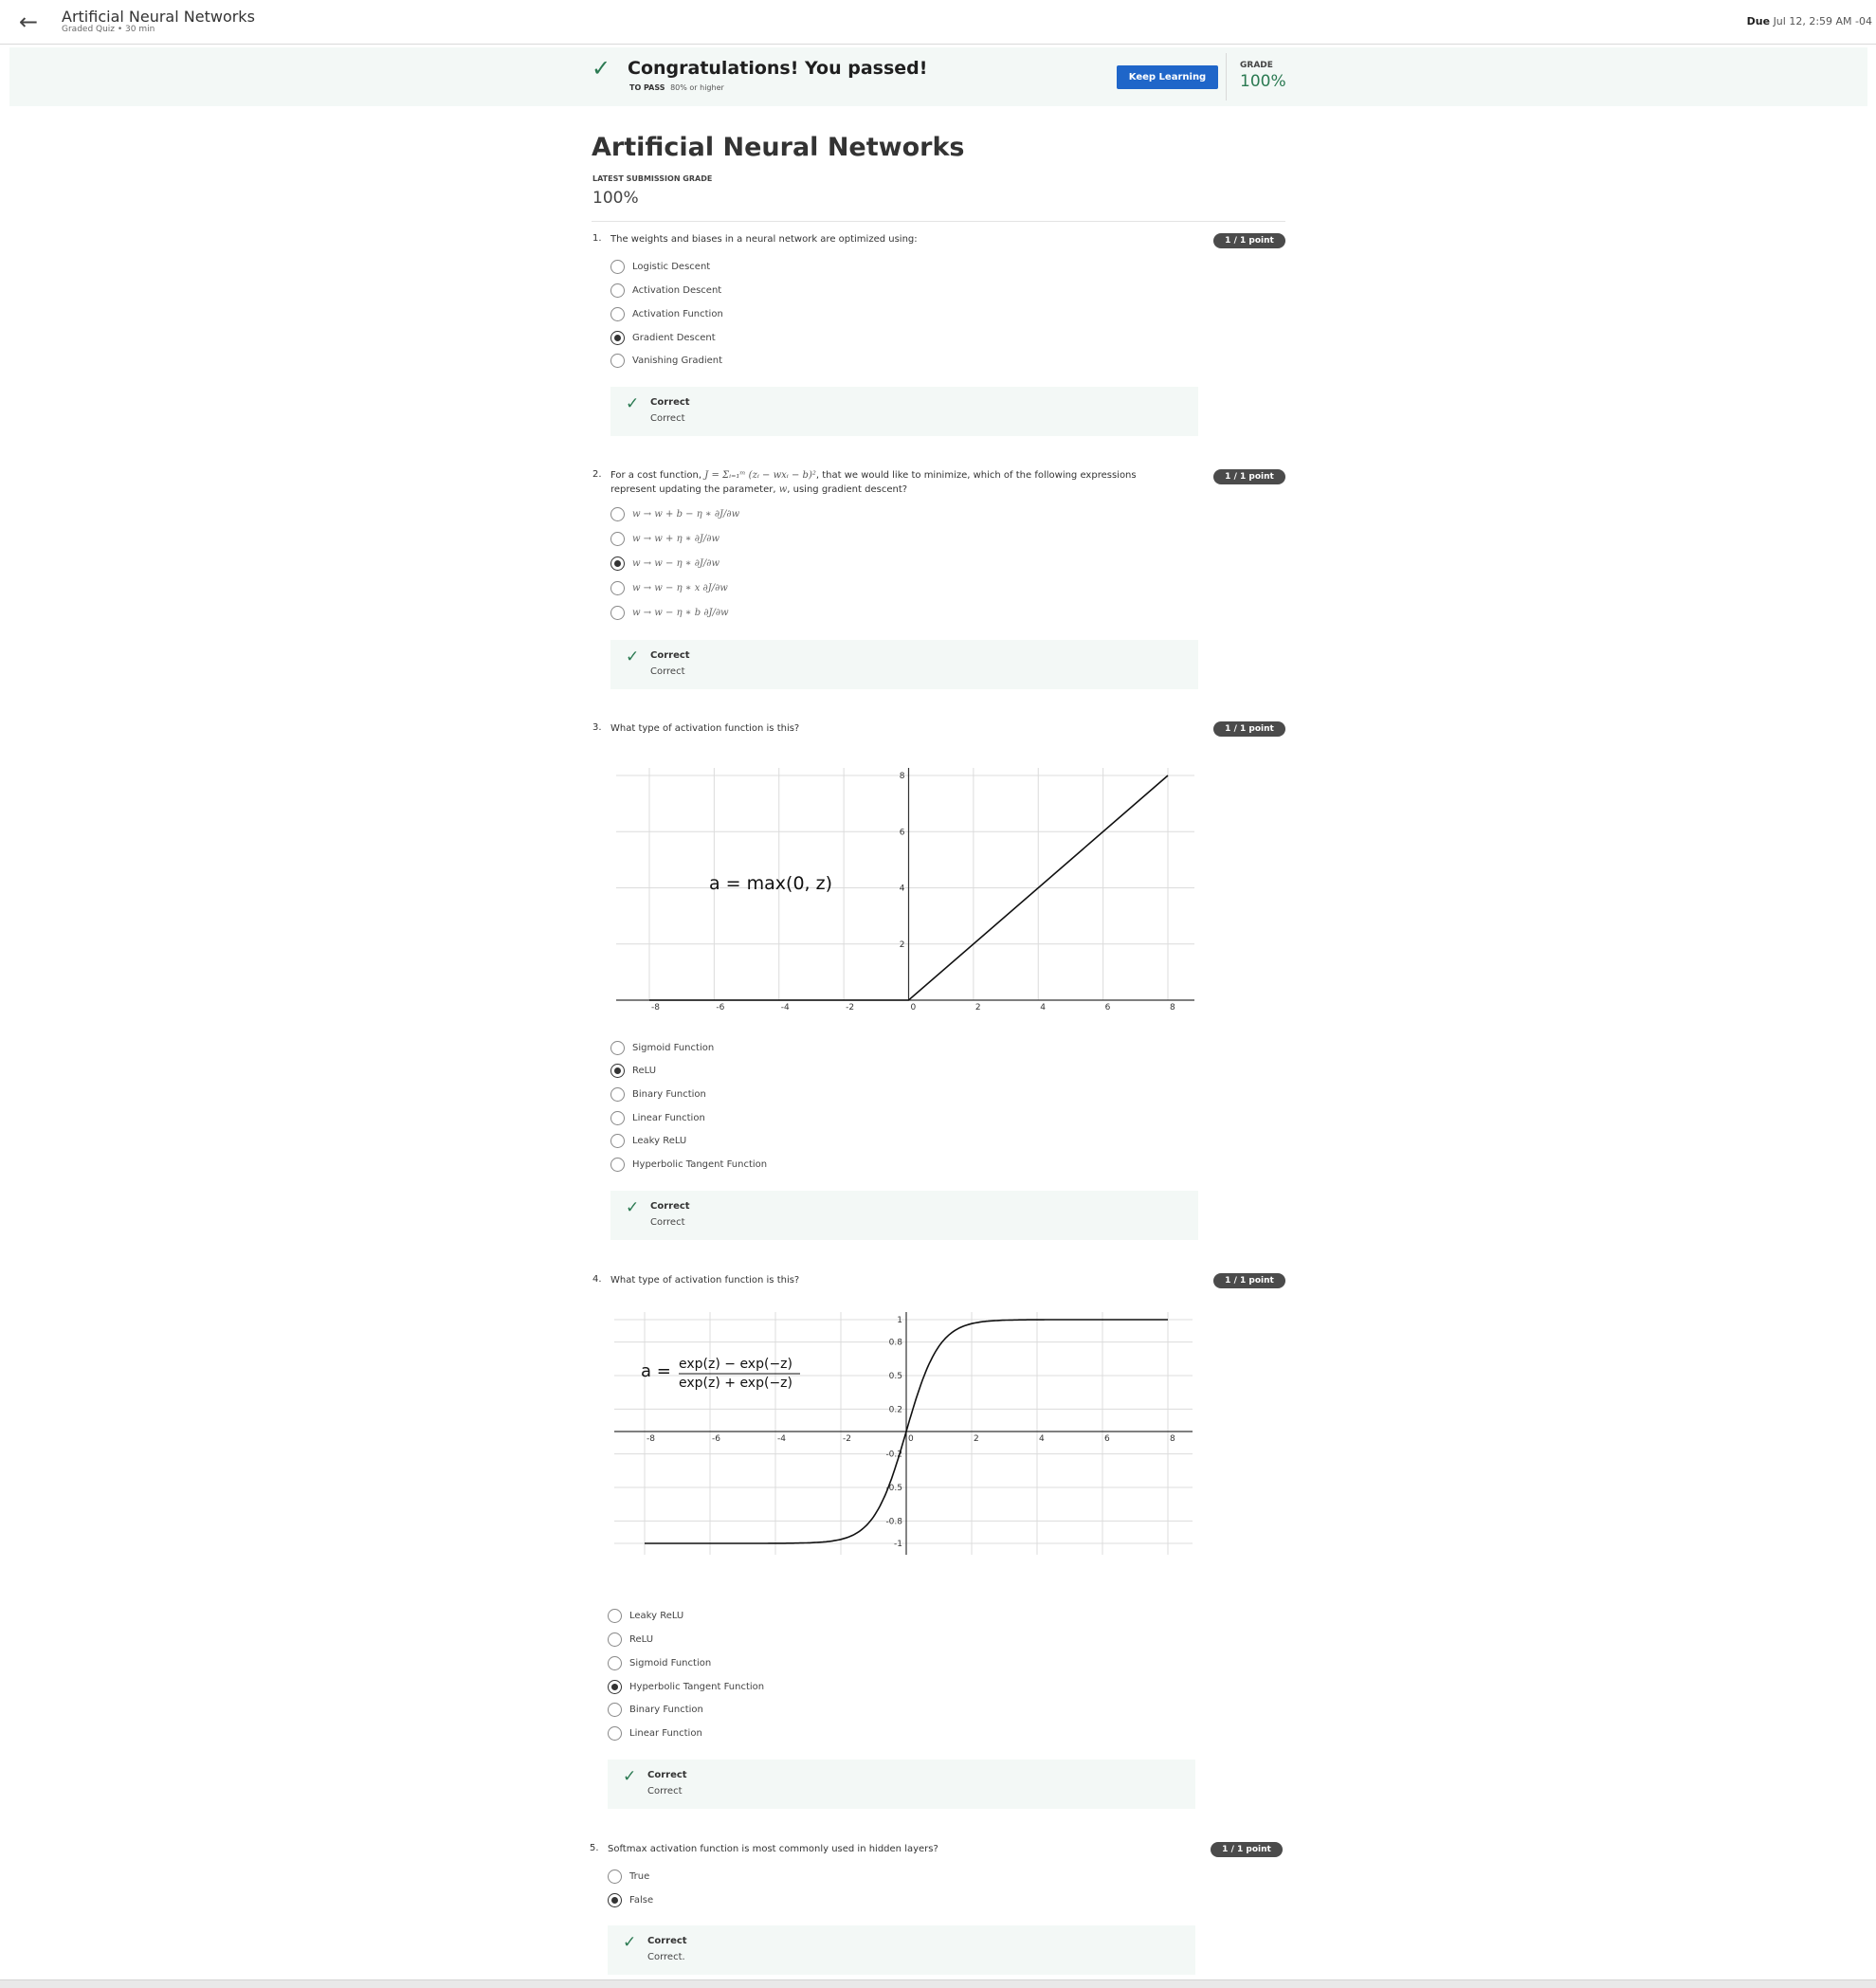  What do you see at coordinates (716, 1439) in the screenshot?
I see `x-tick-label: -6` at bounding box center [716, 1439].